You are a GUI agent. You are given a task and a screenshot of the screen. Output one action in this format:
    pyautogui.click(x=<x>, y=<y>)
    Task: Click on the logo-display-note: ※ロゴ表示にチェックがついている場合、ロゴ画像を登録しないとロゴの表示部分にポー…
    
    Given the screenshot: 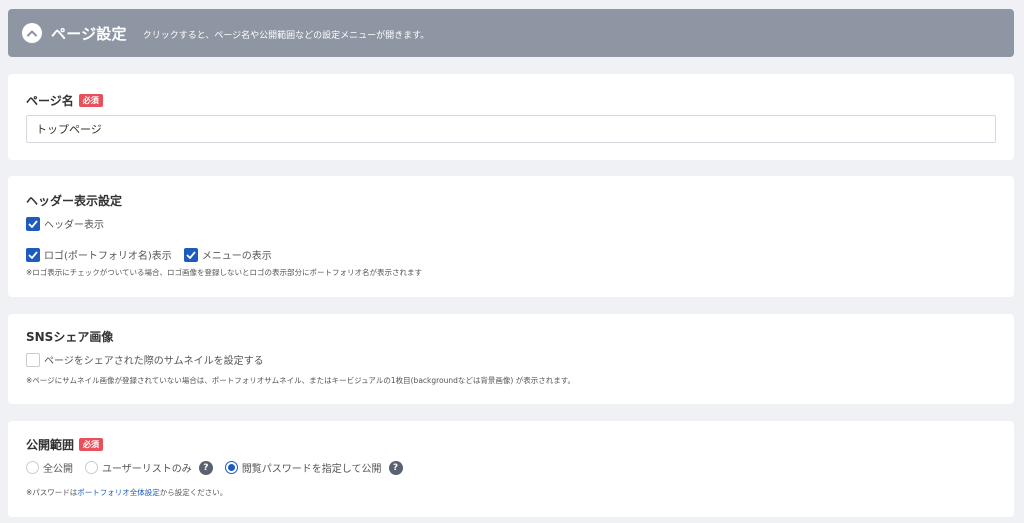 What is the action you would take?
    pyautogui.click(x=224, y=272)
    